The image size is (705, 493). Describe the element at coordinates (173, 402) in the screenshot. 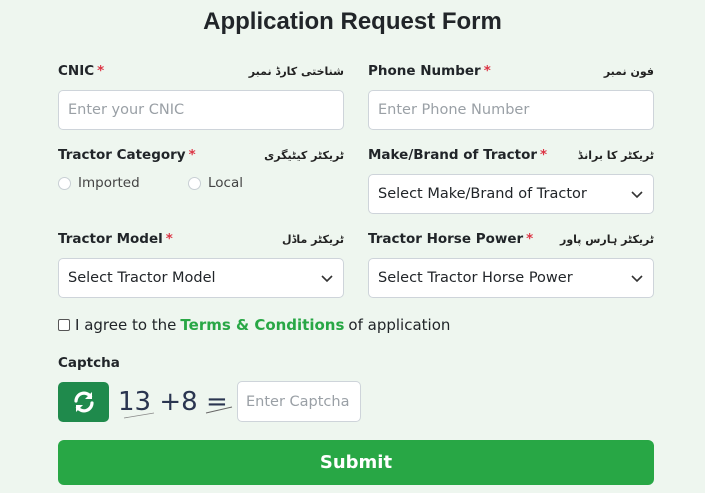

I see `captcha-text: 13 +8 =` at that location.